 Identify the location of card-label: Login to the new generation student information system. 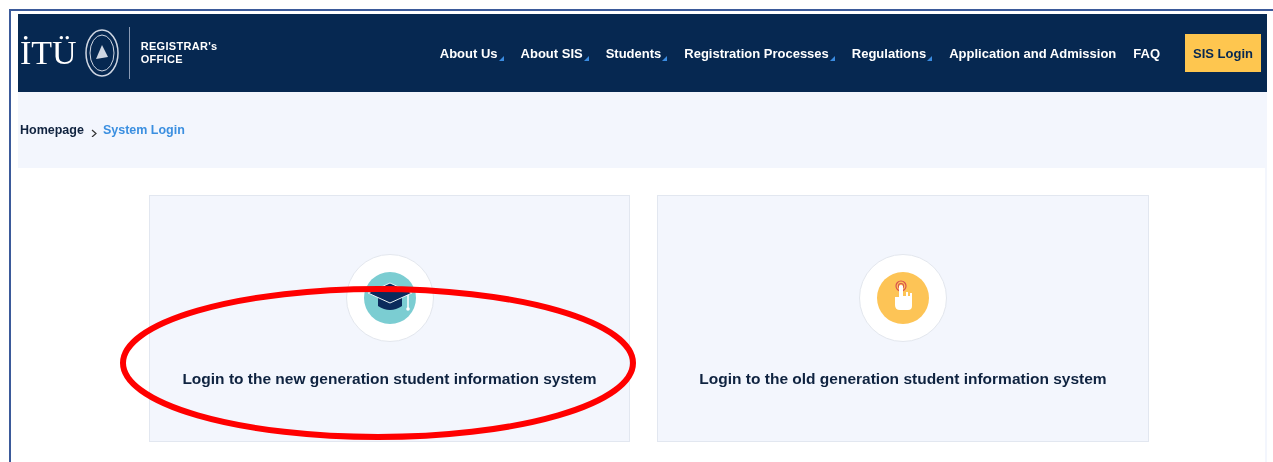
(389, 379).